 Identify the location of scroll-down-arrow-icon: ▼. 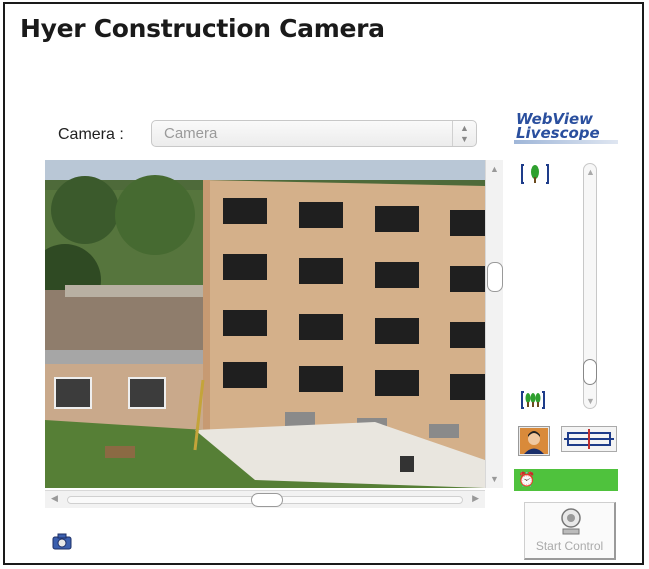
(494, 479).